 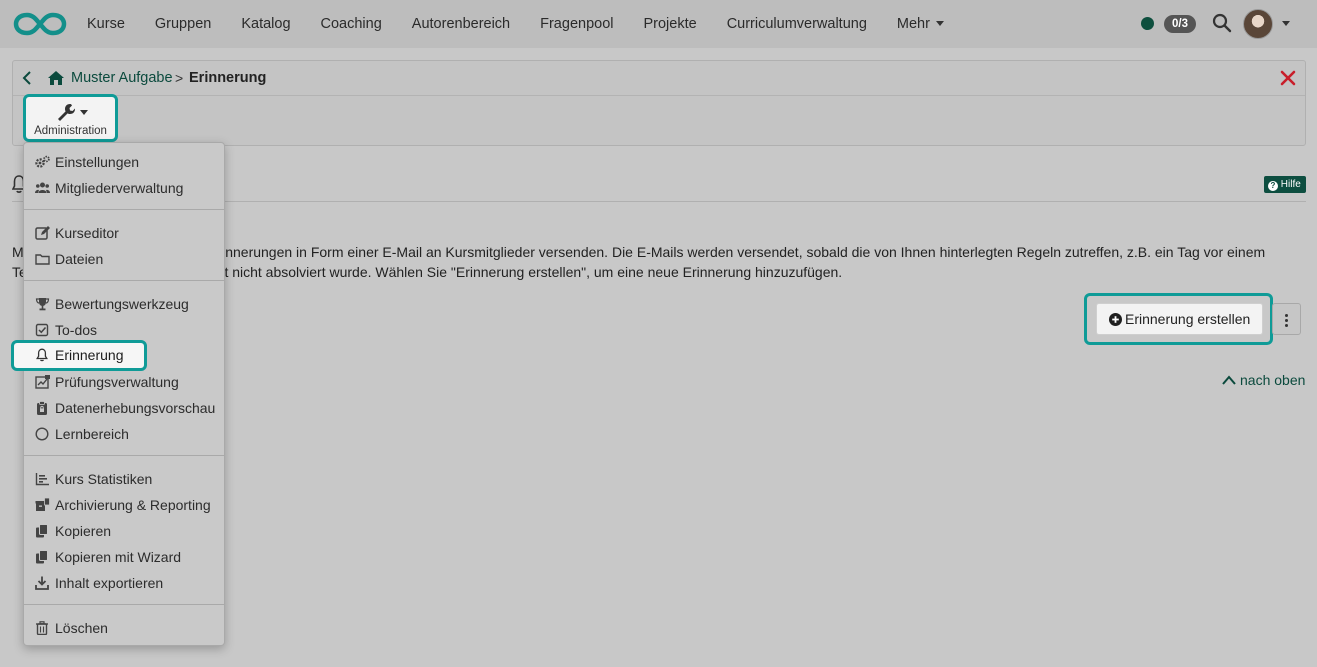 I want to click on menu-item-label: Erinnerung, so click(x=89, y=355).